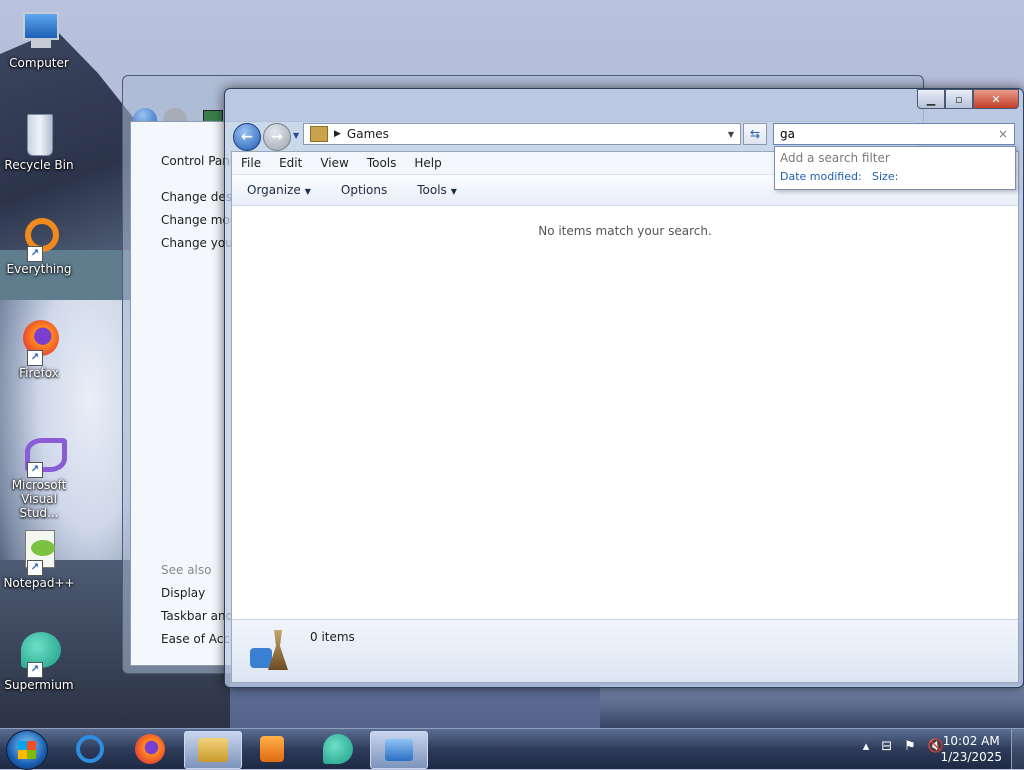 This screenshot has width=1024, height=770. What do you see at coordinates (251, 163) in the screenshot?
I see `menu-file: File` at bounding box center [251, 163].